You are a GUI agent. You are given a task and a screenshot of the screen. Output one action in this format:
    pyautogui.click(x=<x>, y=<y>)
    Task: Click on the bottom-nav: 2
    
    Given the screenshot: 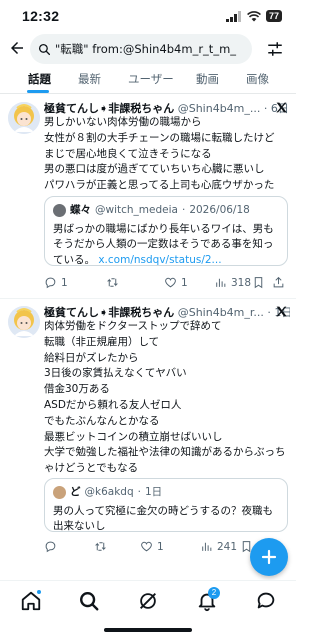 What is the action you would take?
    pyautogui.click(x=148, y=600)
    